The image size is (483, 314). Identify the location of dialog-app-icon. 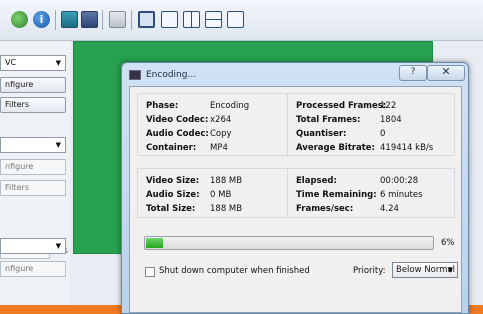
(135, 75).